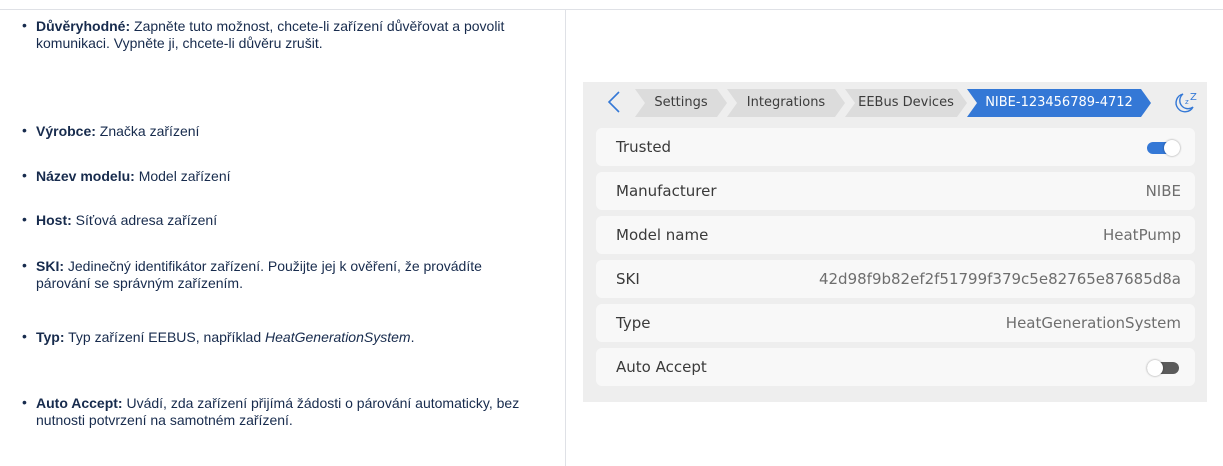  I want to click on term-ski: SKI:, so click(50, 266).